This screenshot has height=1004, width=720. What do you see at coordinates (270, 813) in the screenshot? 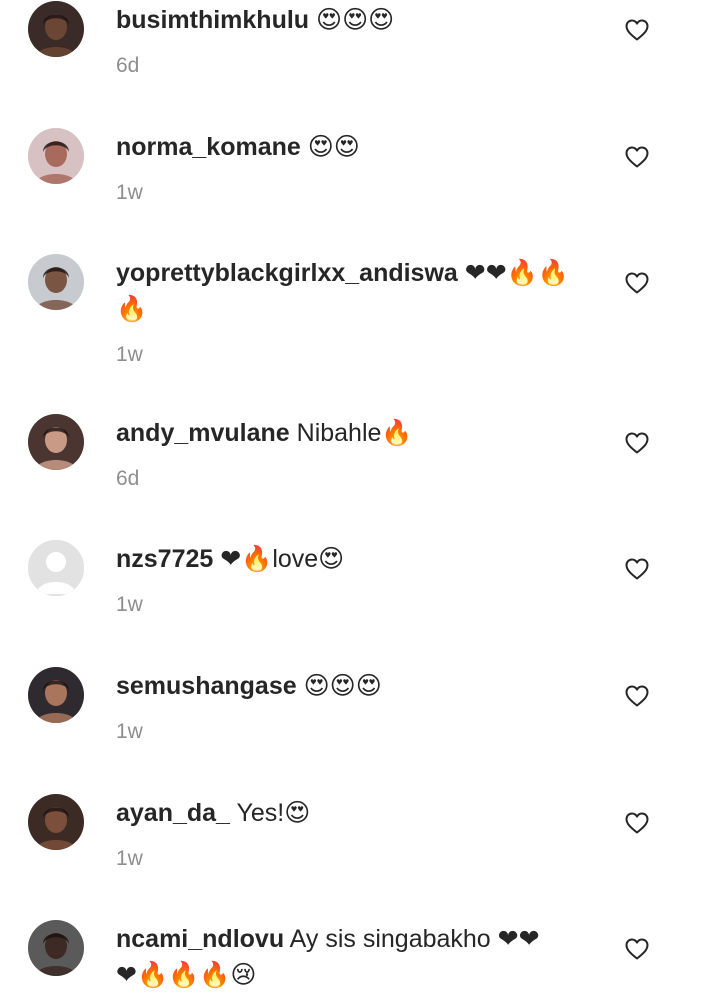
I see `comment-message: Yes!😍` at bounding box center [270, 813].